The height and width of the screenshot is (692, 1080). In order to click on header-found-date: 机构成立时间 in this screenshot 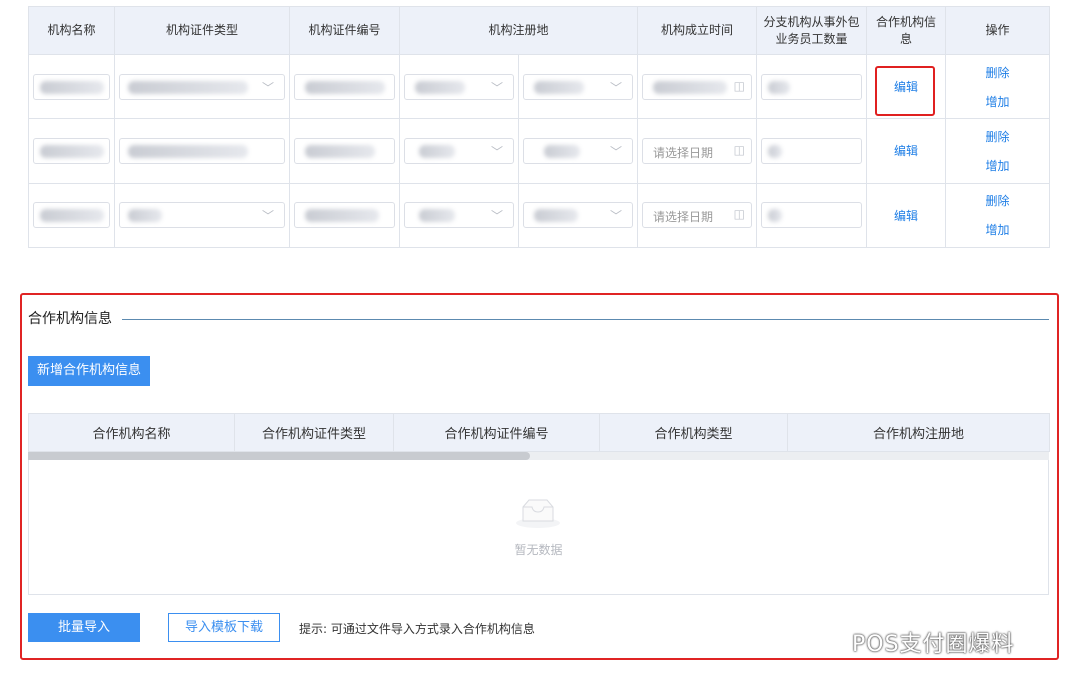, I will do `click(697, 30)`.